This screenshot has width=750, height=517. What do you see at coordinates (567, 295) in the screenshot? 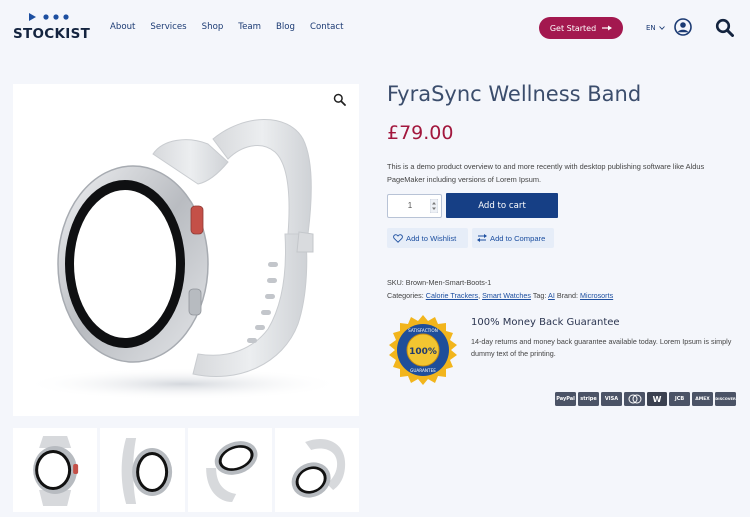
I see `brand-label: Brand:` at bounding box center [567, 295].